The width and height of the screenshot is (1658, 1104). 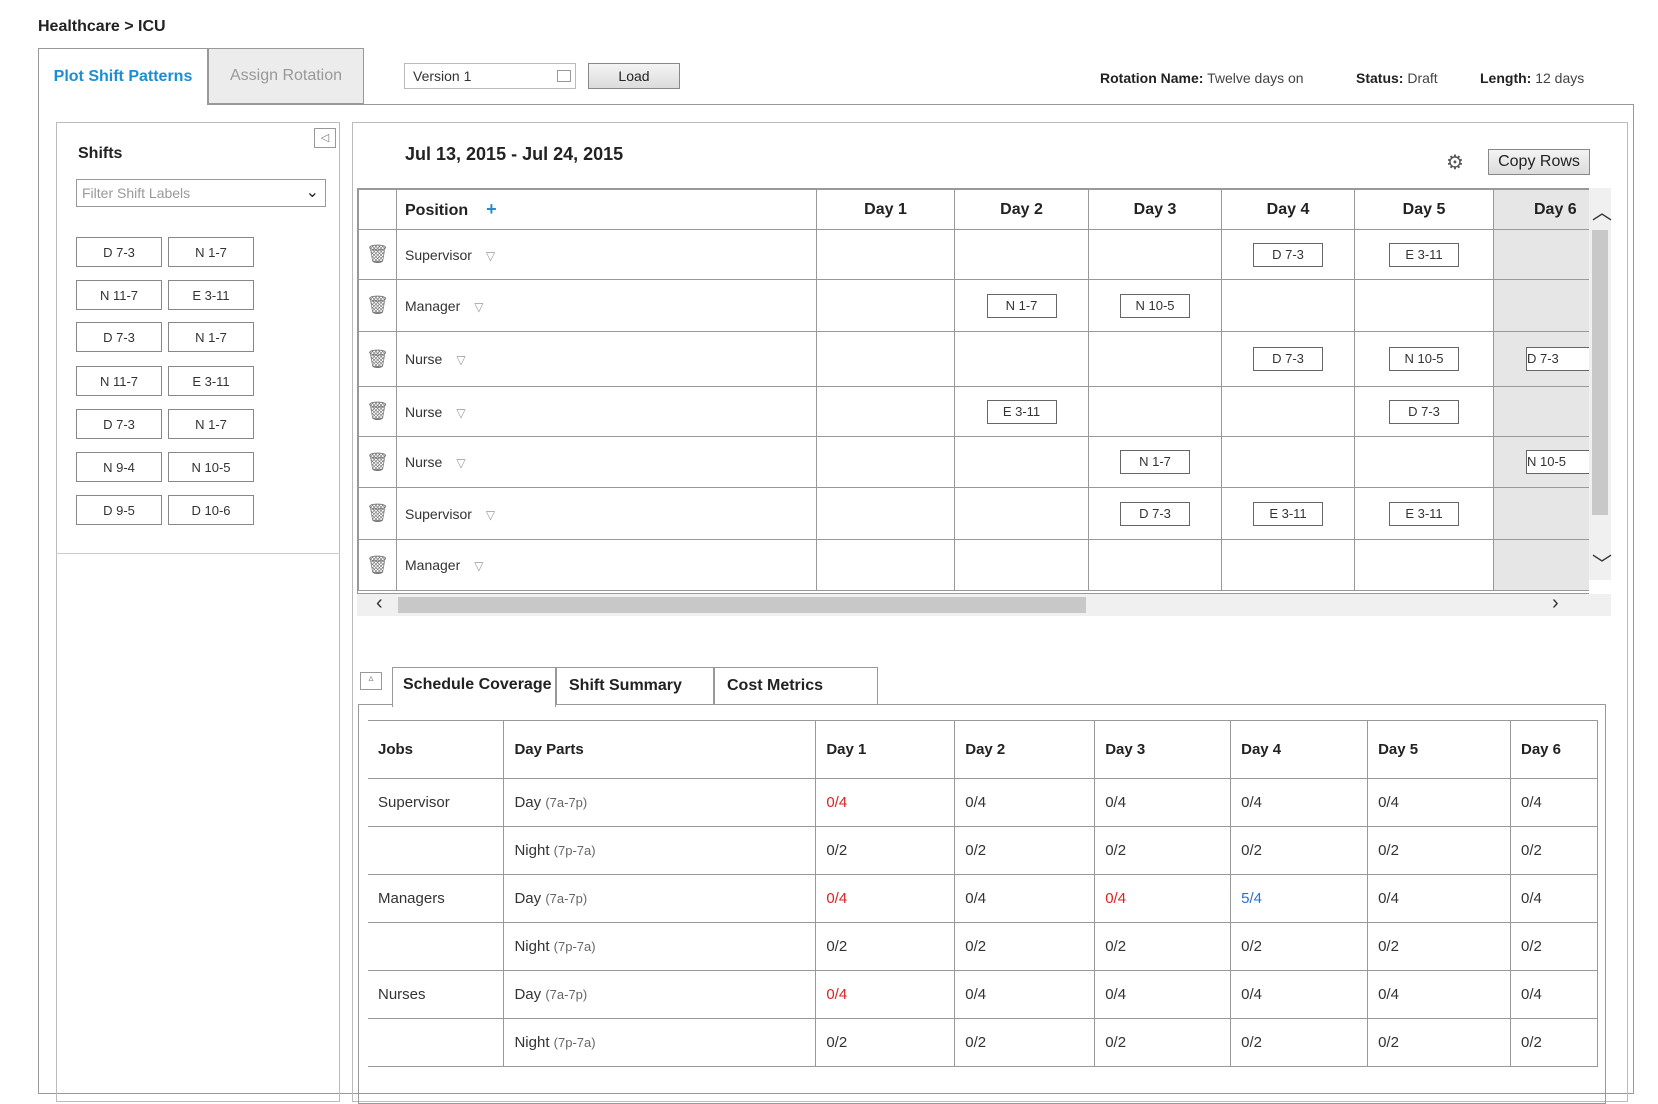 What do you see at coordinates (211, 467) in the screenshot?
I see `shift-chip: N 10-5` at bounding box center [211, 467].